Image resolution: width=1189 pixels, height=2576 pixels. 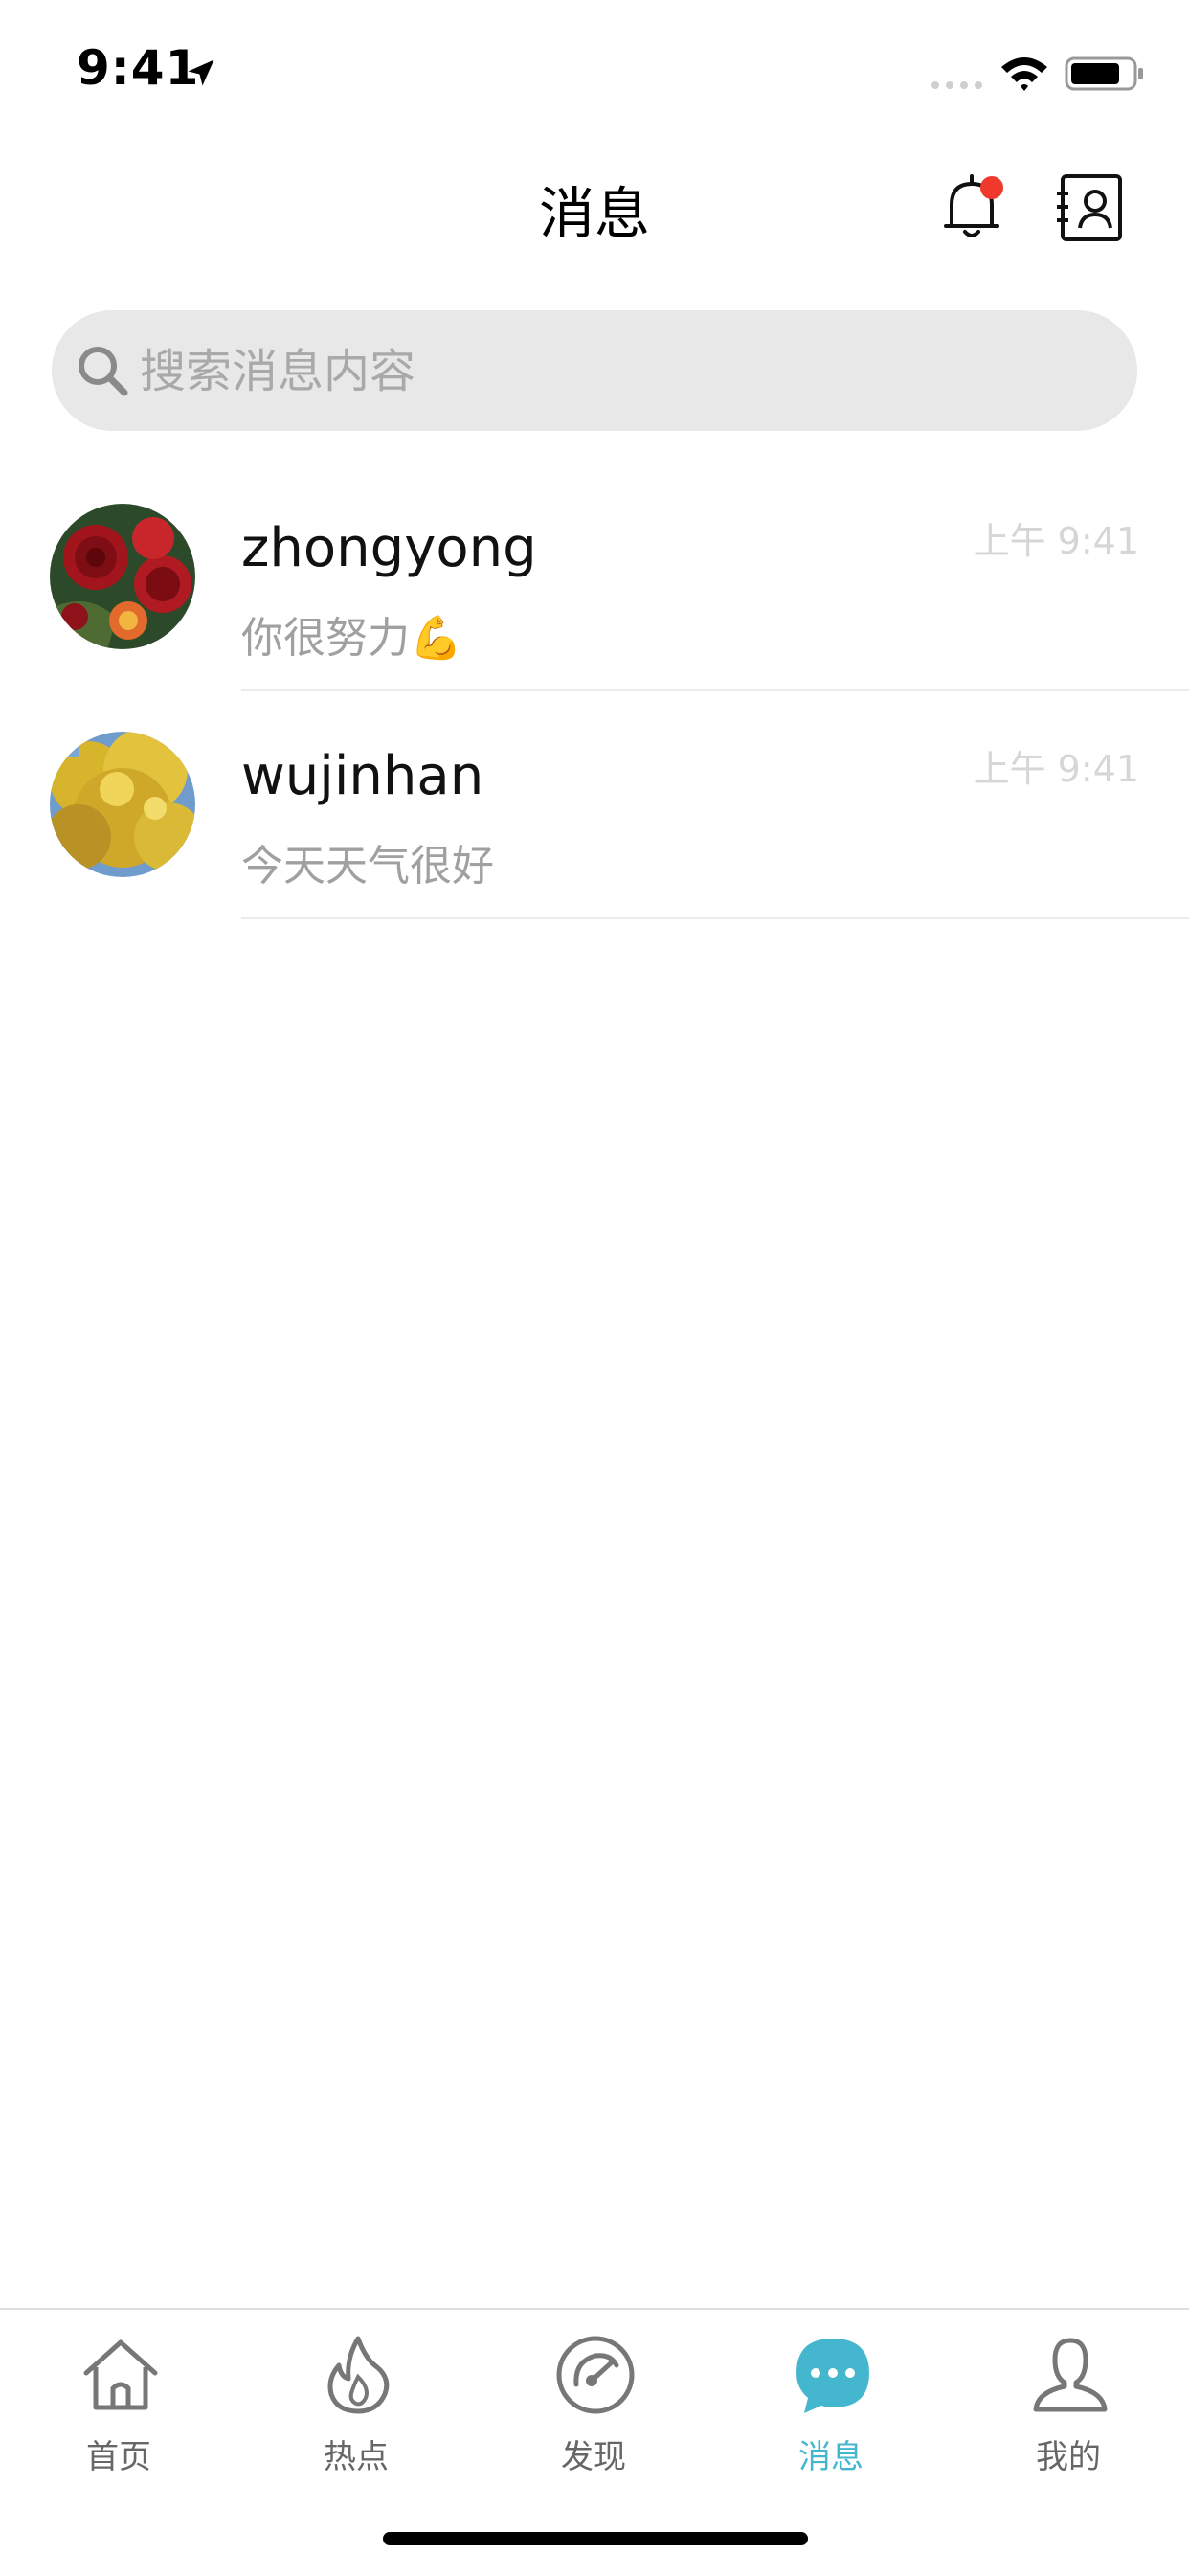 I want to click on tab-label: 热点, so click(x=356, y=2457).